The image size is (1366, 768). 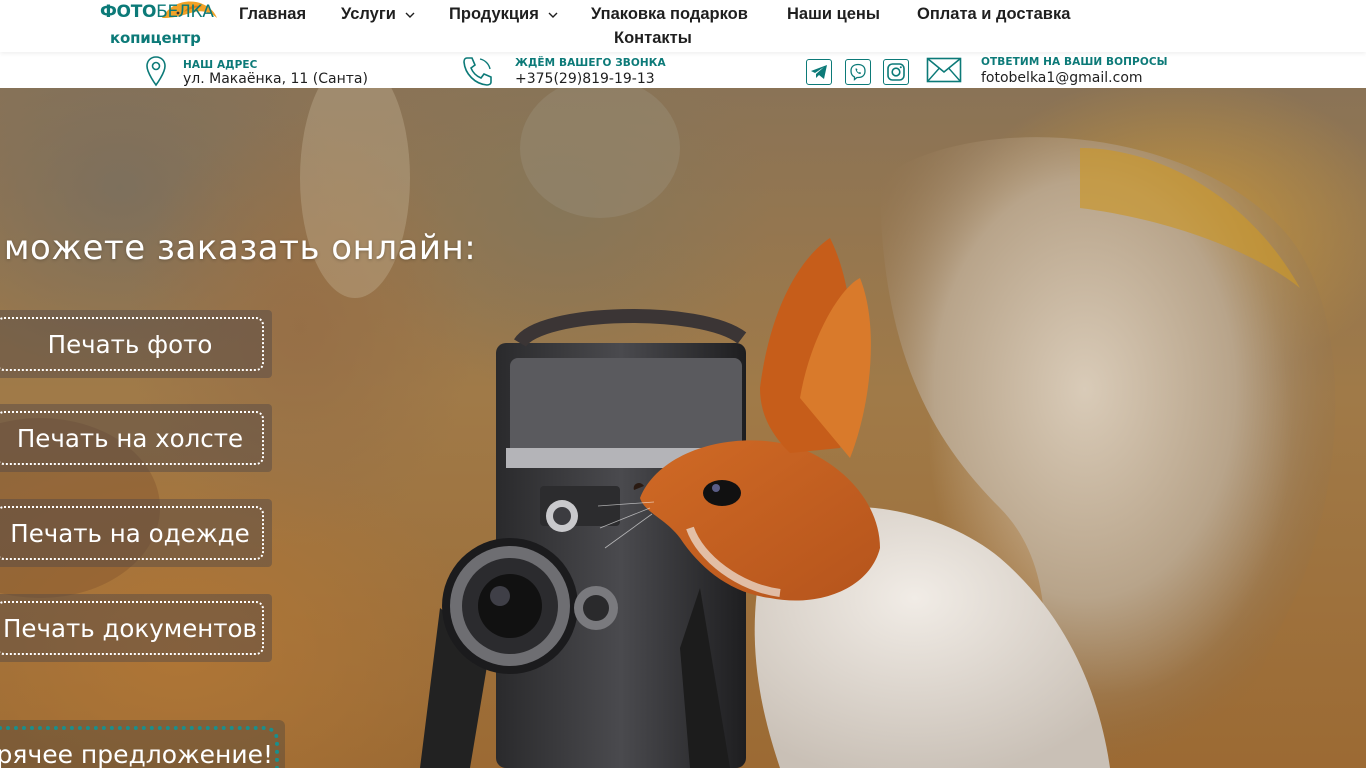 I want to click on print-photo-label: Печать фото, so click(x=130, y=344).